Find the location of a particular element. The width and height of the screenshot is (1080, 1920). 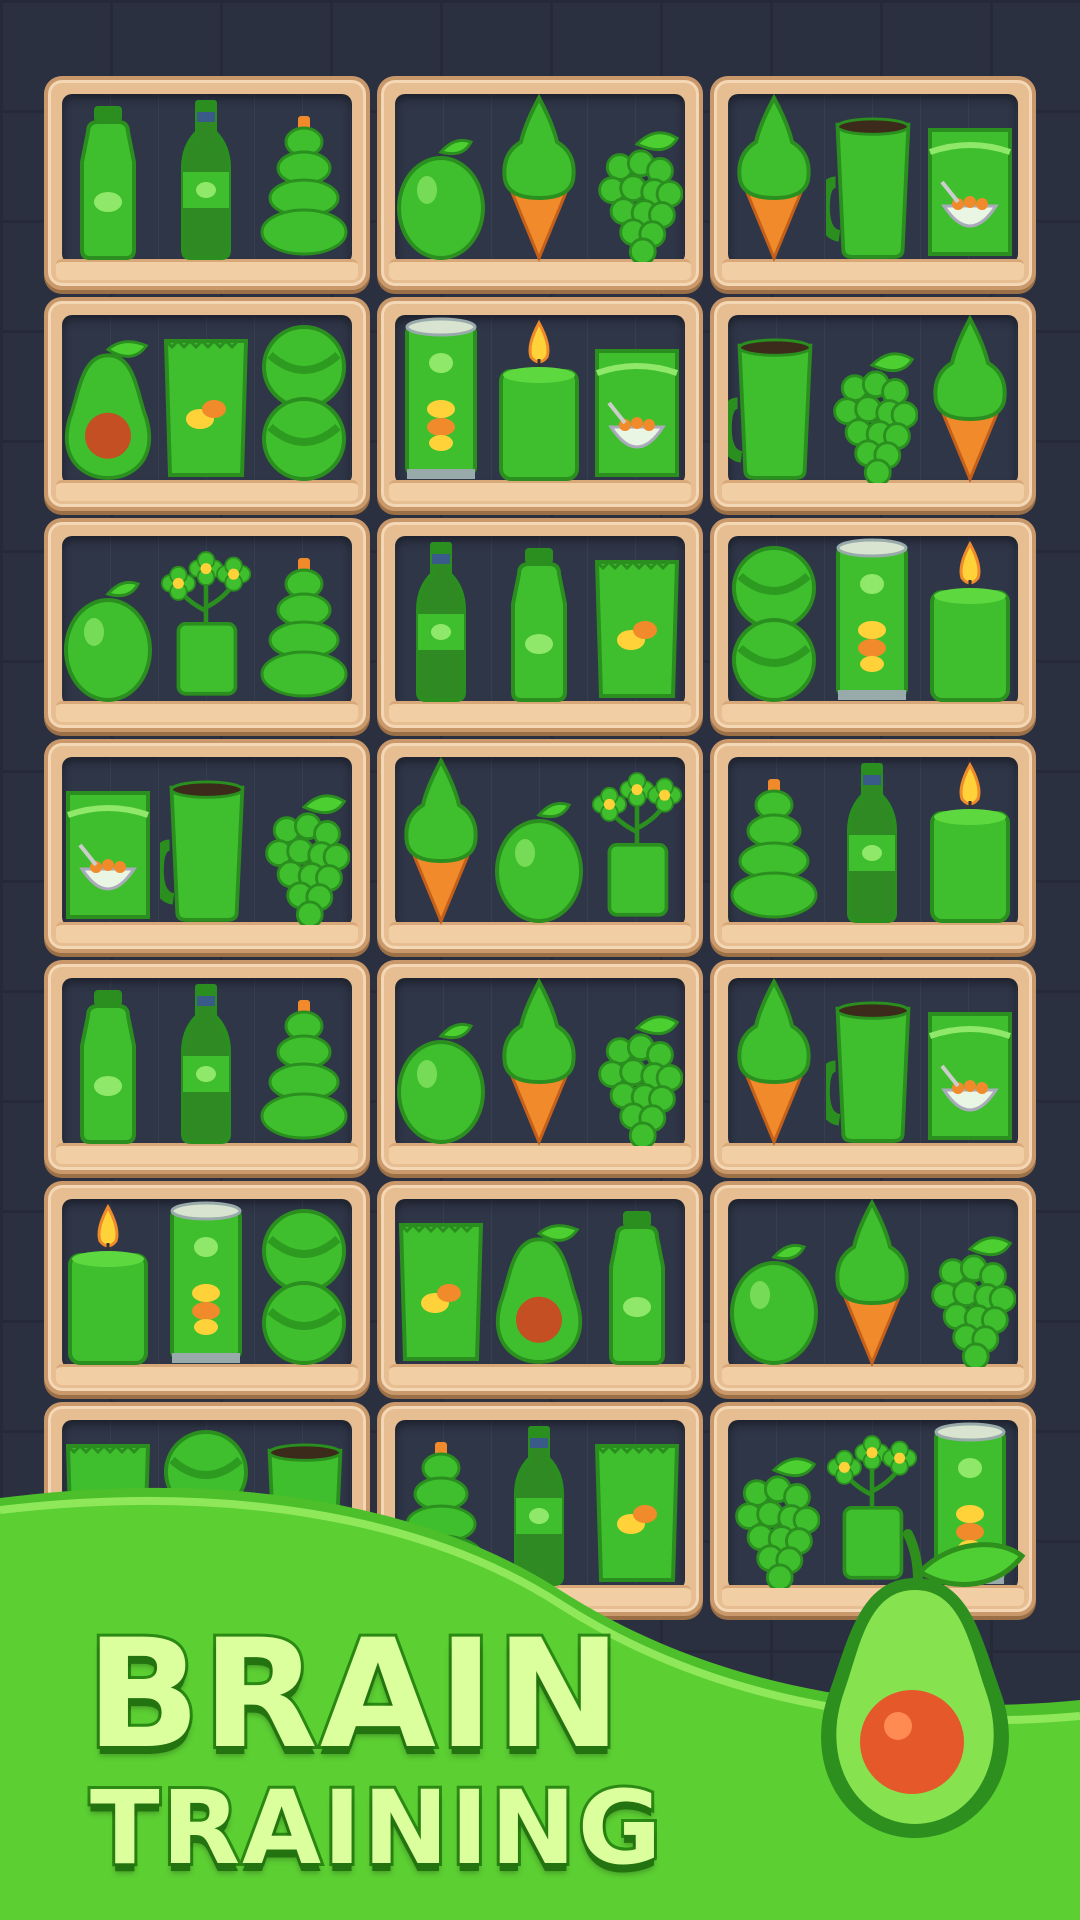

headline-line-2: TRAINING is located at coordinates (375, 1829).